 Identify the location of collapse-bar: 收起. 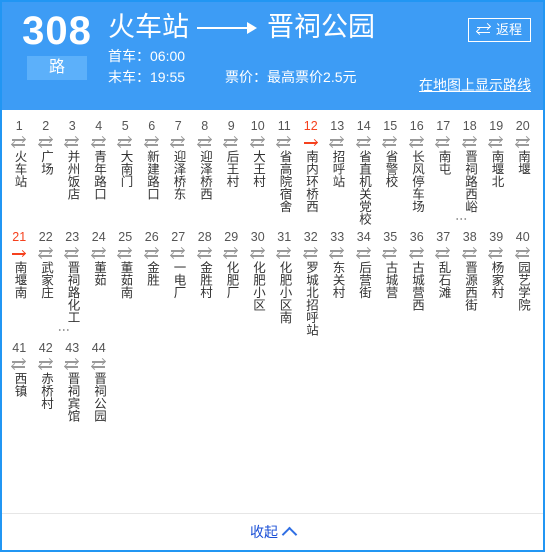
(272, 531).